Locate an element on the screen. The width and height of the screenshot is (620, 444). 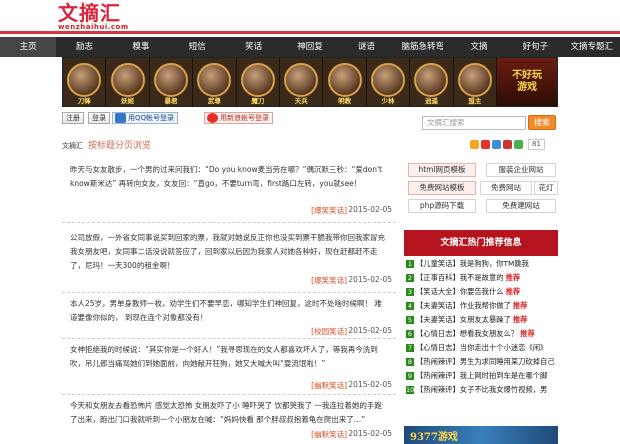
share-more-icon is located at coordinates (518, 144).